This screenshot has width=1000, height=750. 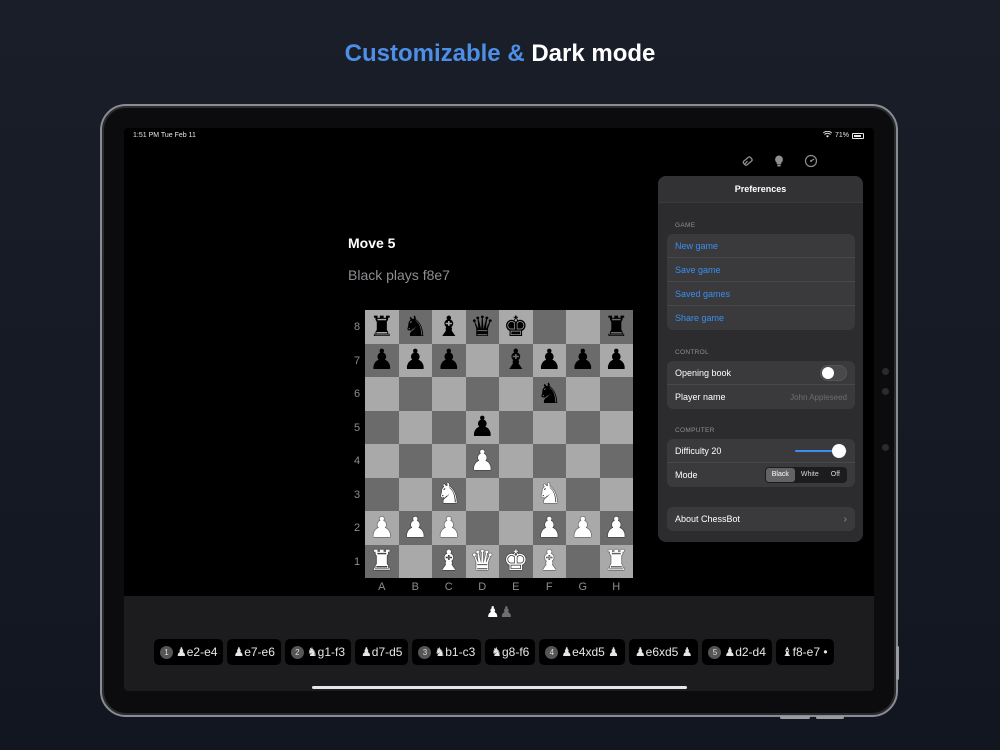 I want to click on move-chip: ♝f8-e7 •, so click(x=804, y=652).